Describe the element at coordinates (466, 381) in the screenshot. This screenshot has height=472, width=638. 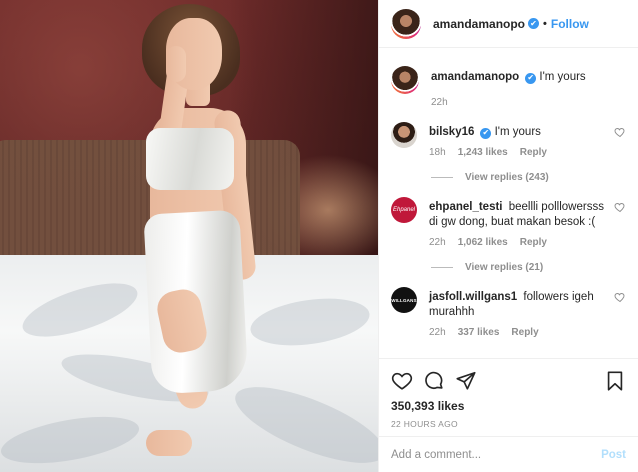
I see `share-icon` at that location.